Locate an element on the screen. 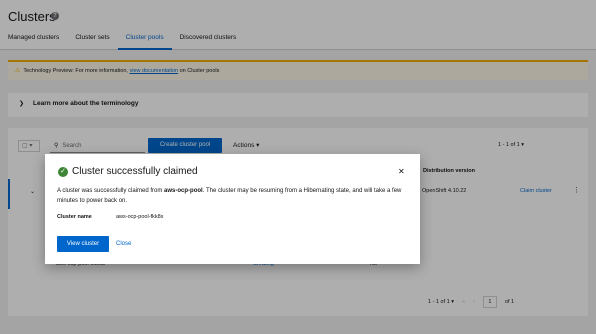 This screenshot has width=596, height=334. cluster-name-value: aws-ocp-pool-fkk8s is located at coordinates (140, 217).